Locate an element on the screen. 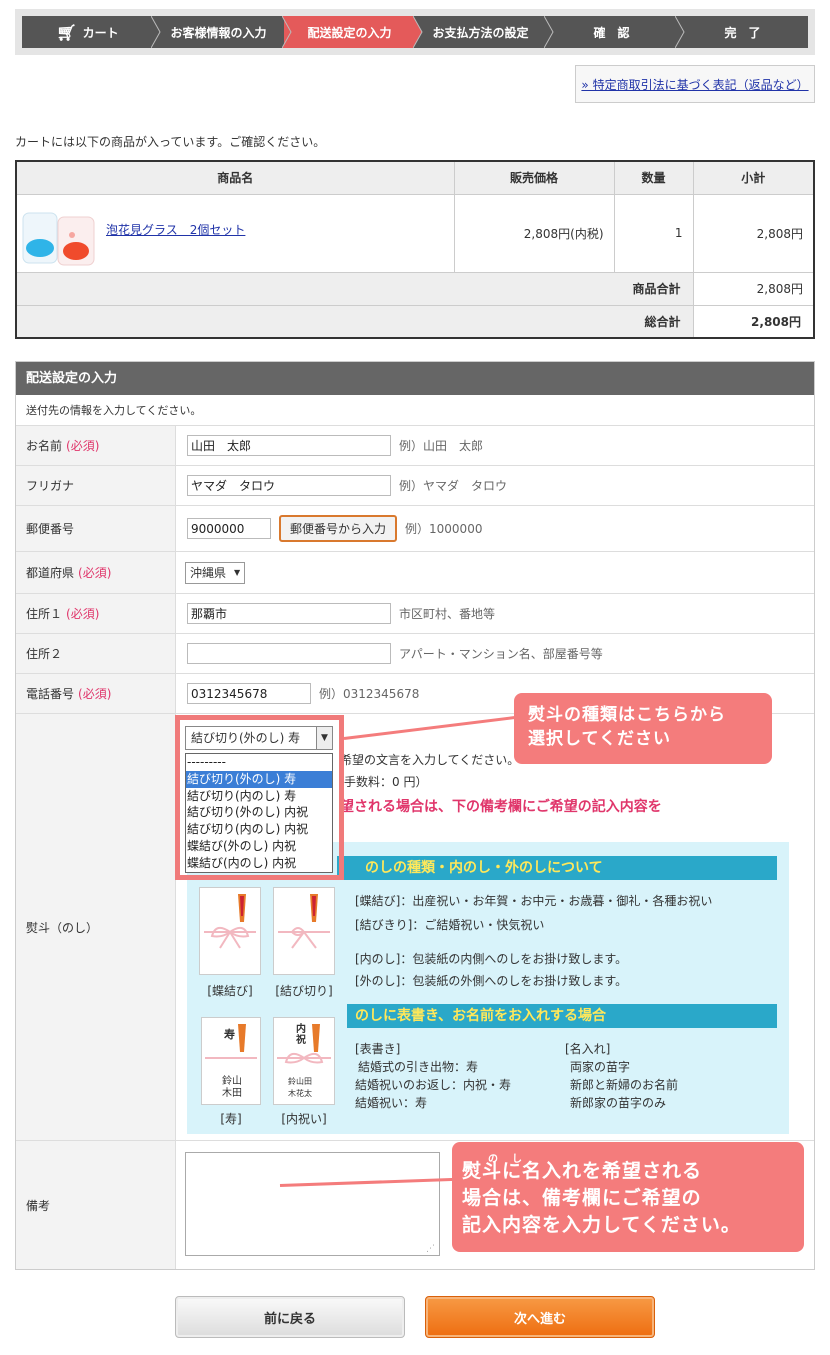  noshi-card-chou is located at coordinates (230, 931).